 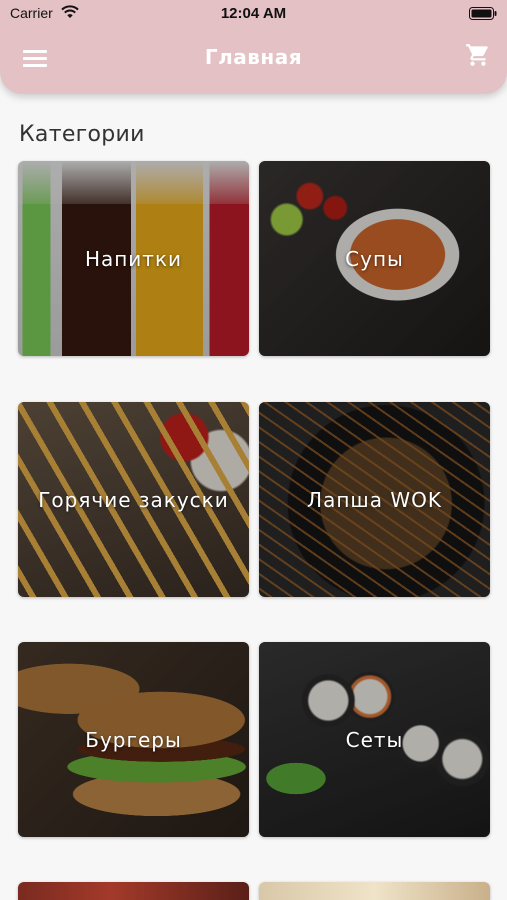 I want to click on status-time: 12:04 AM, so click(x=253, y=13).